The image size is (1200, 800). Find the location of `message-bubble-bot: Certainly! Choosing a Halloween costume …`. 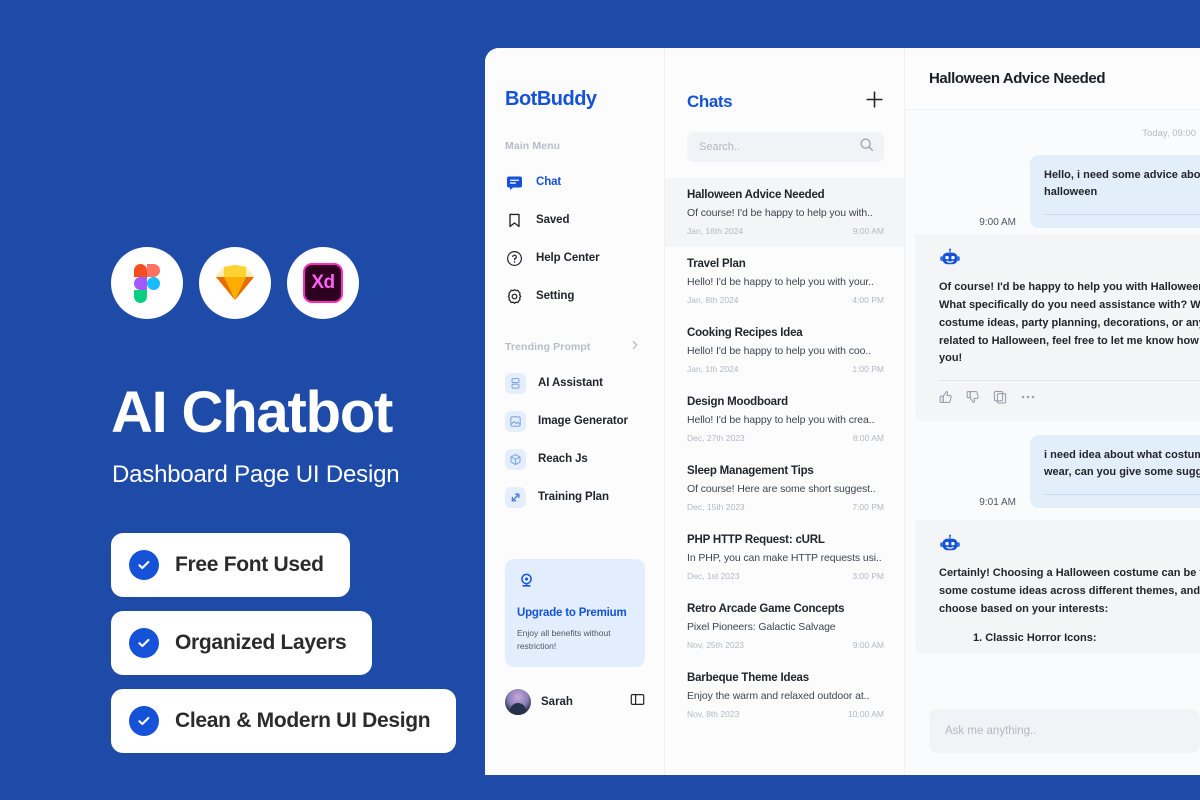

message-bubble-bot: Certainly! Choosing a Halloween costume … is located at coordinates (1057, 587).